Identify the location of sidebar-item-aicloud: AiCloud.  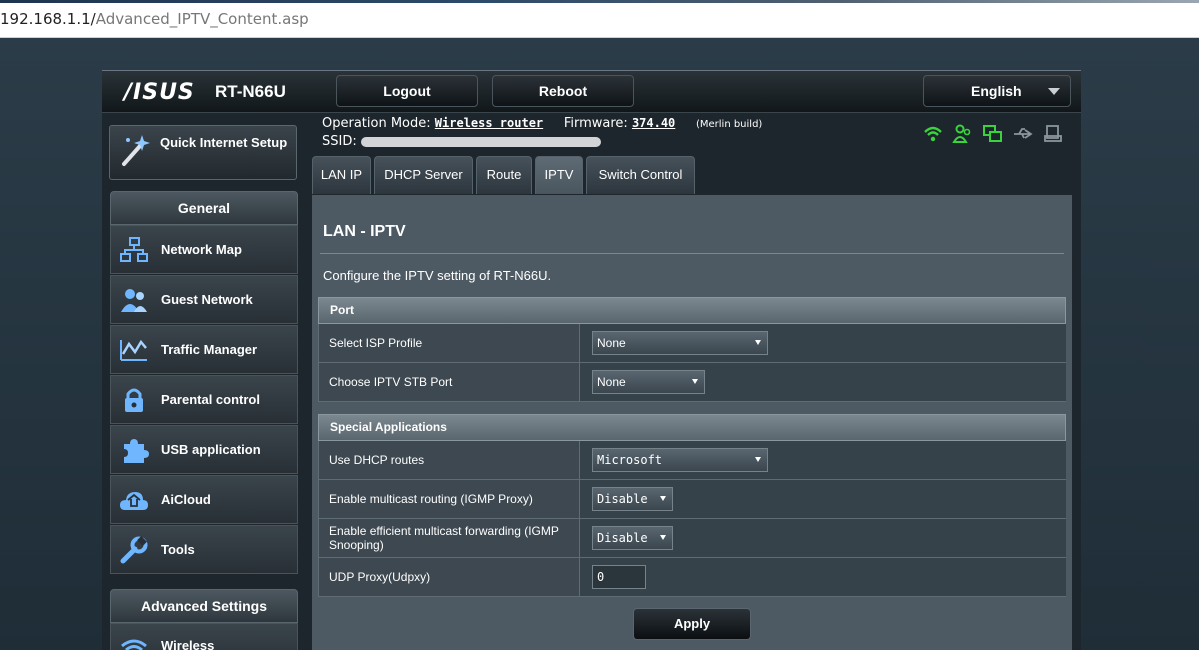
(204, 499).